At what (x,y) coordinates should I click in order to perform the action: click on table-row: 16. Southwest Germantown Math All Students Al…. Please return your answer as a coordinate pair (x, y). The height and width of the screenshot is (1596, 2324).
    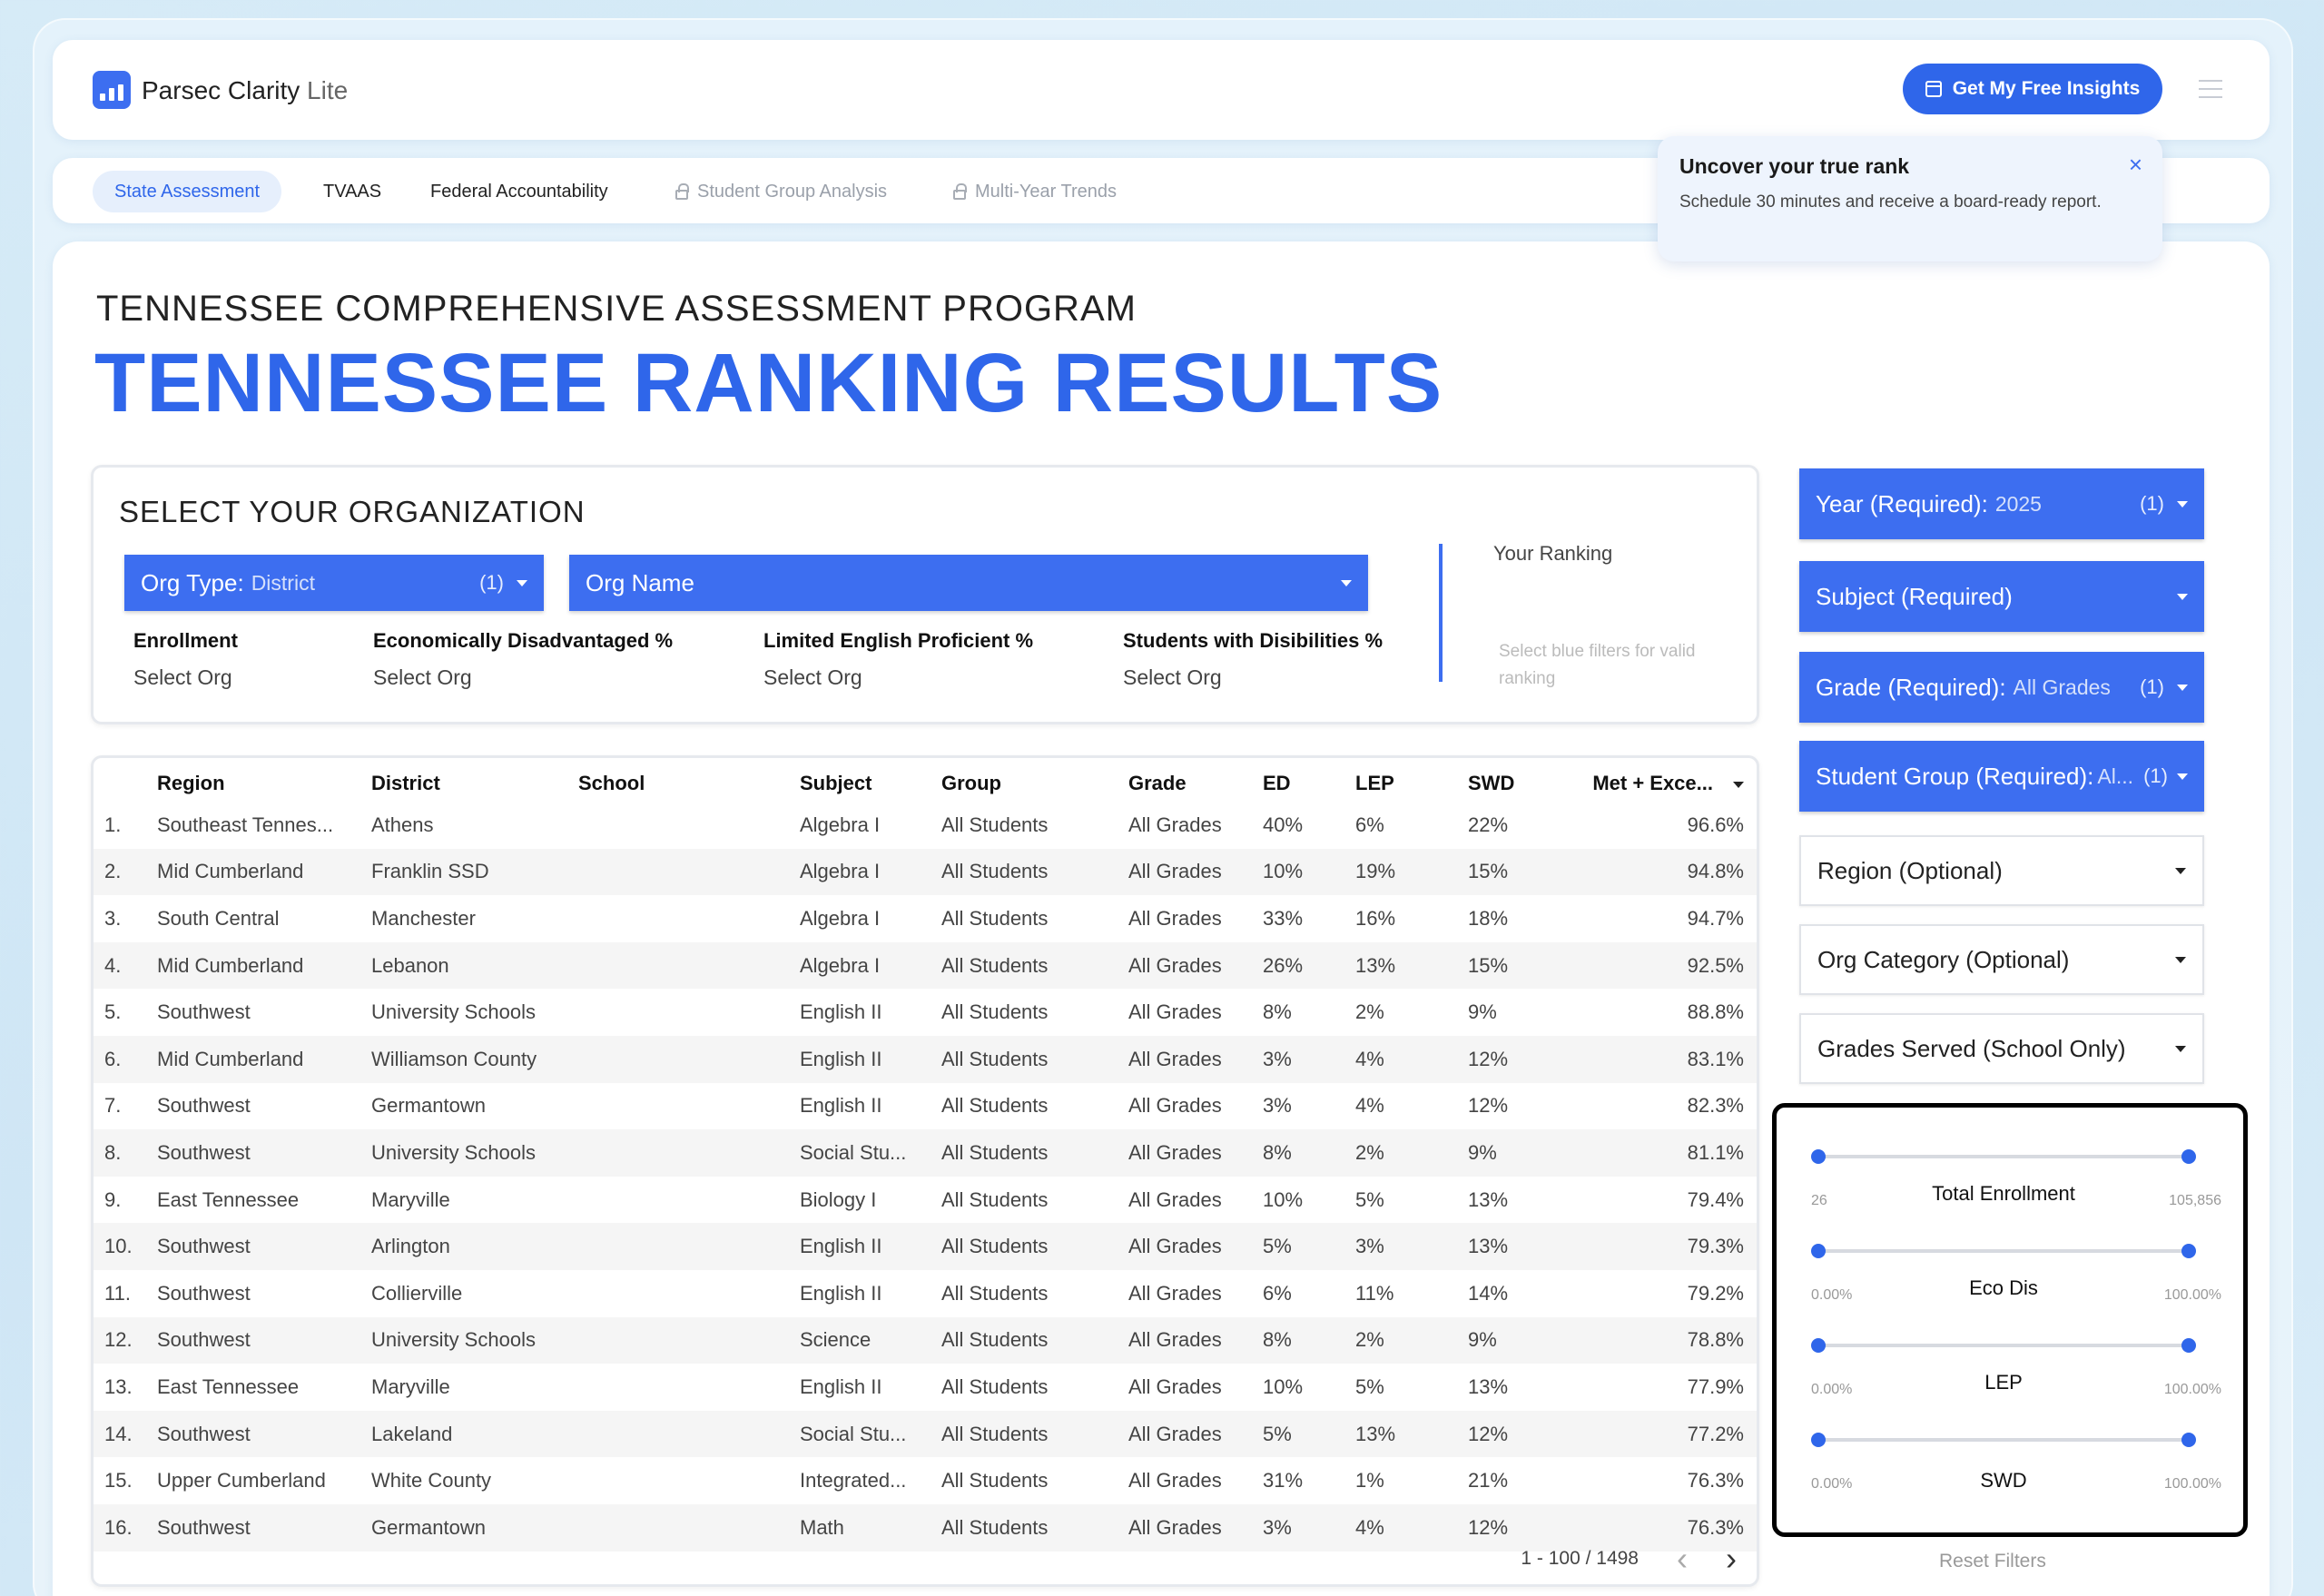
    Looking at the image, I should click on (925, 1527).